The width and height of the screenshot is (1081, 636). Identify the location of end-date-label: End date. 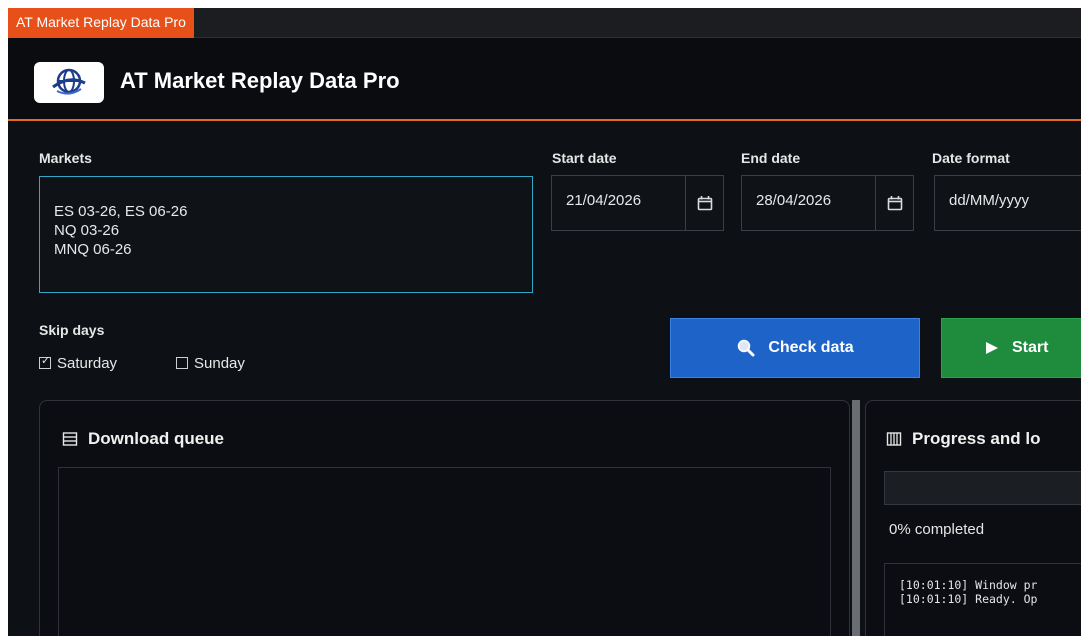
(771, 158).